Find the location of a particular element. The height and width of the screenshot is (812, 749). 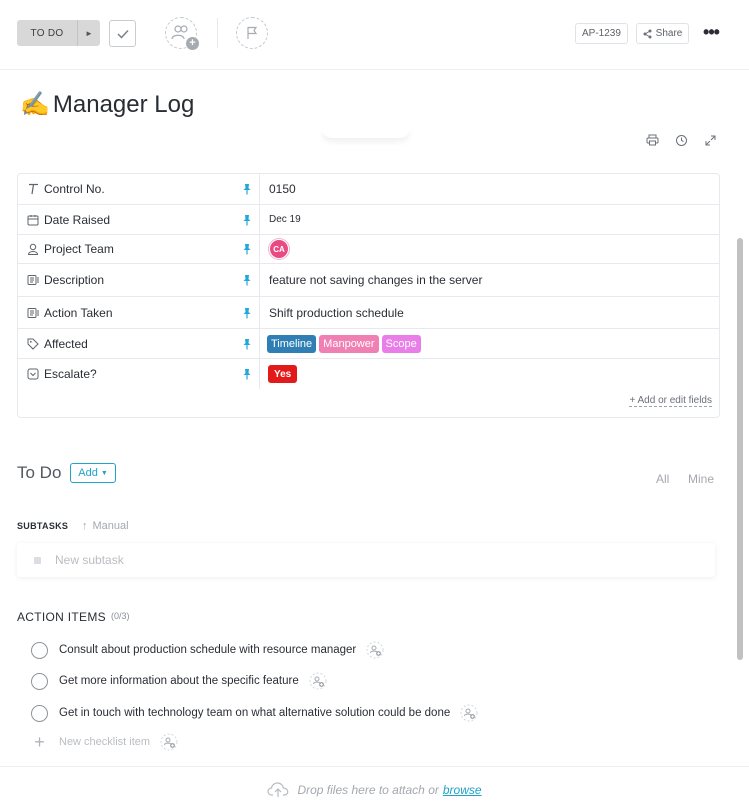

calendar-icon is located at coordinates (33, 220).